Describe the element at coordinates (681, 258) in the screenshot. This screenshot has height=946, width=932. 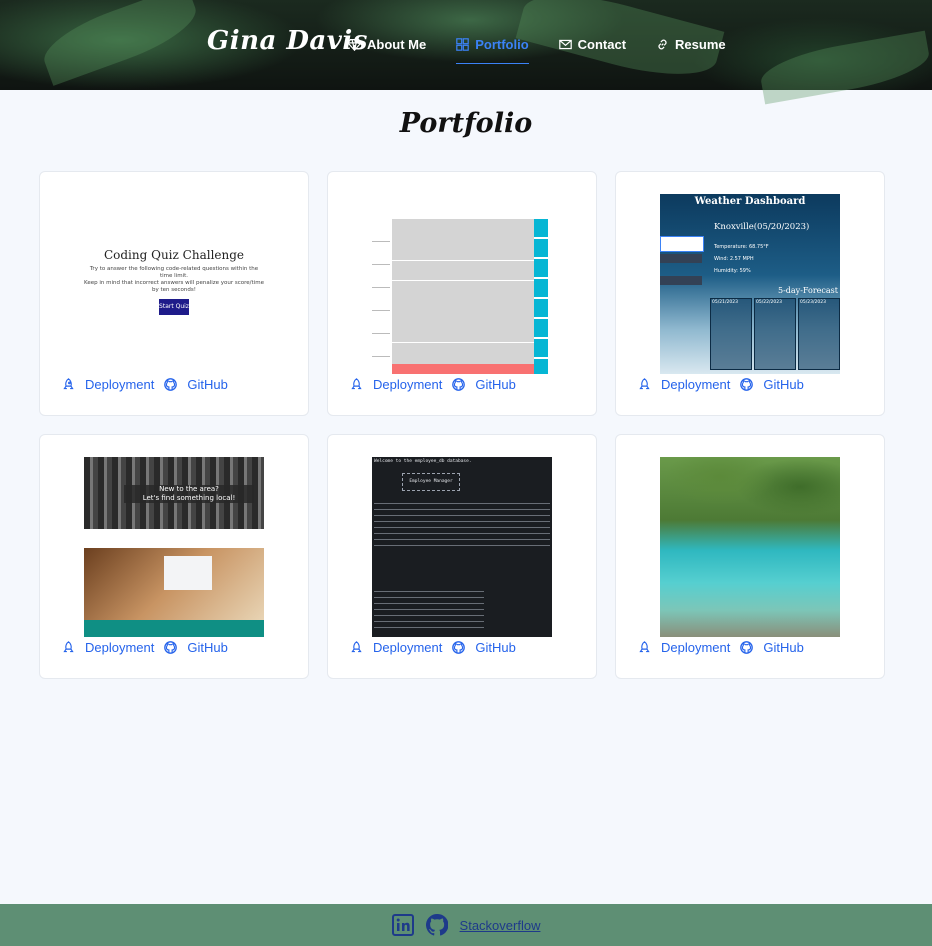
I see `search-button` at that location.